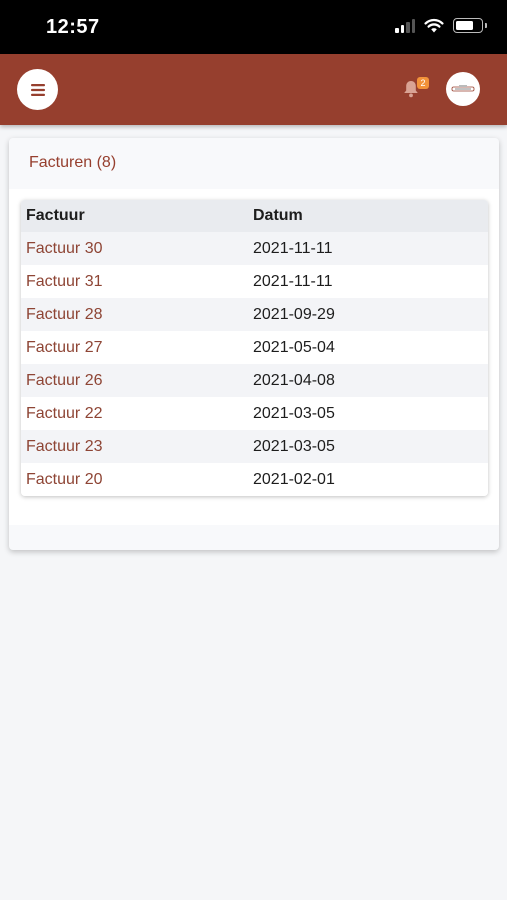 Image resolution: width=507 pixels, height=900 pixels. What do you see at coordinates (135, 479) in the screenshot?
I see `invoice-link: Factuur 20` at bounding box center [135, 479].